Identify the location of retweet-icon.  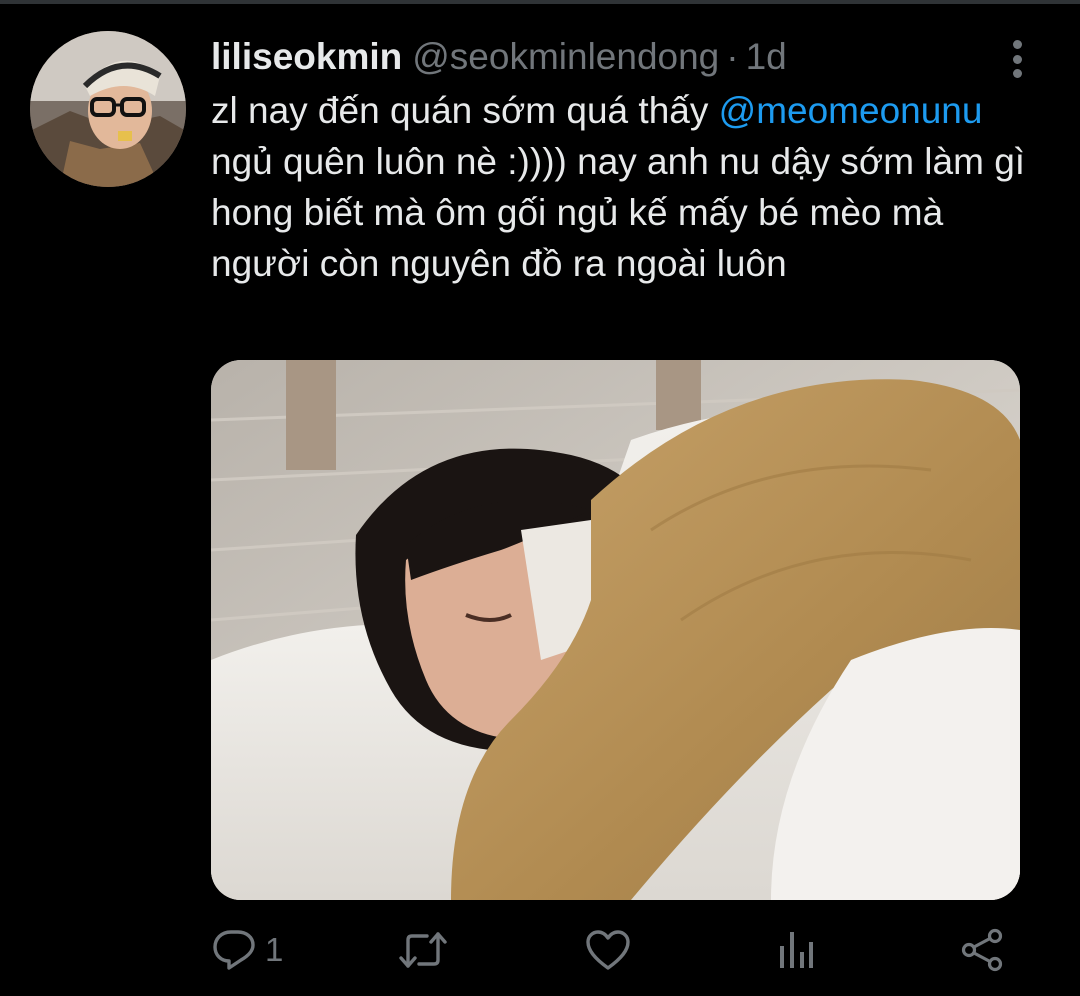
(423, 950).